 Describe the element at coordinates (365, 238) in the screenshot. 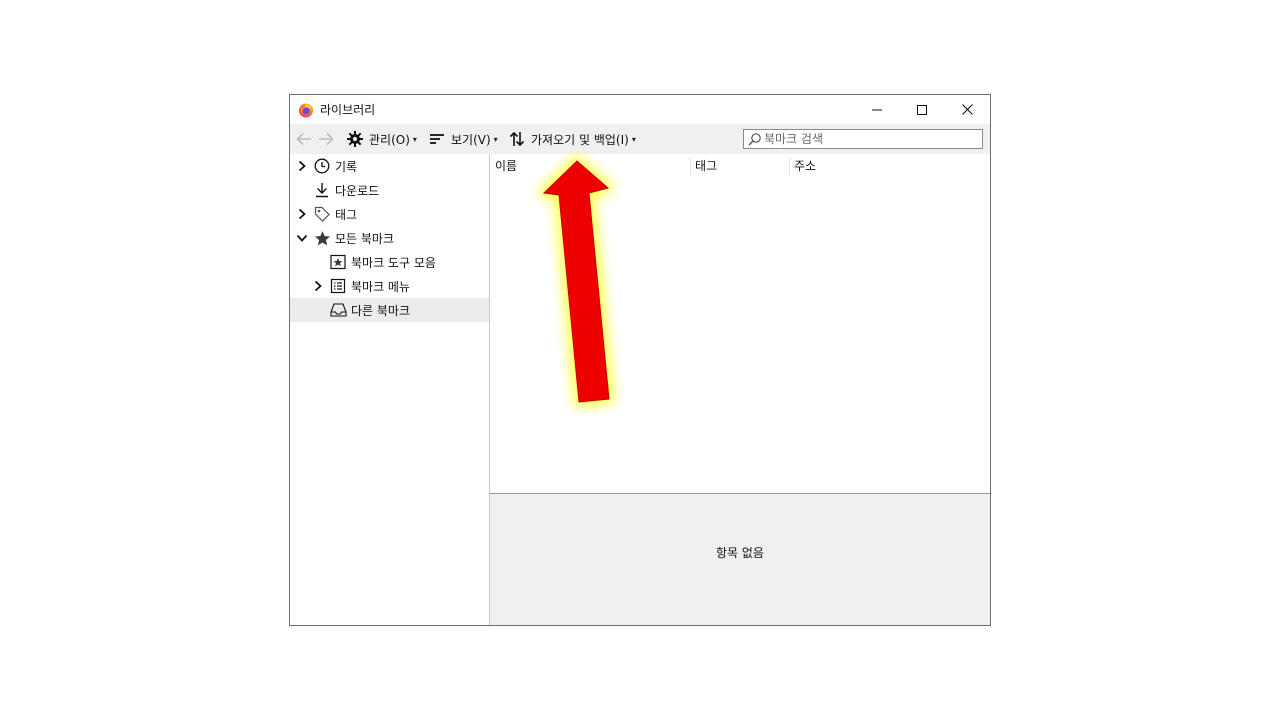

I see `sidebar-item-label: 모든 북마크` at that location.